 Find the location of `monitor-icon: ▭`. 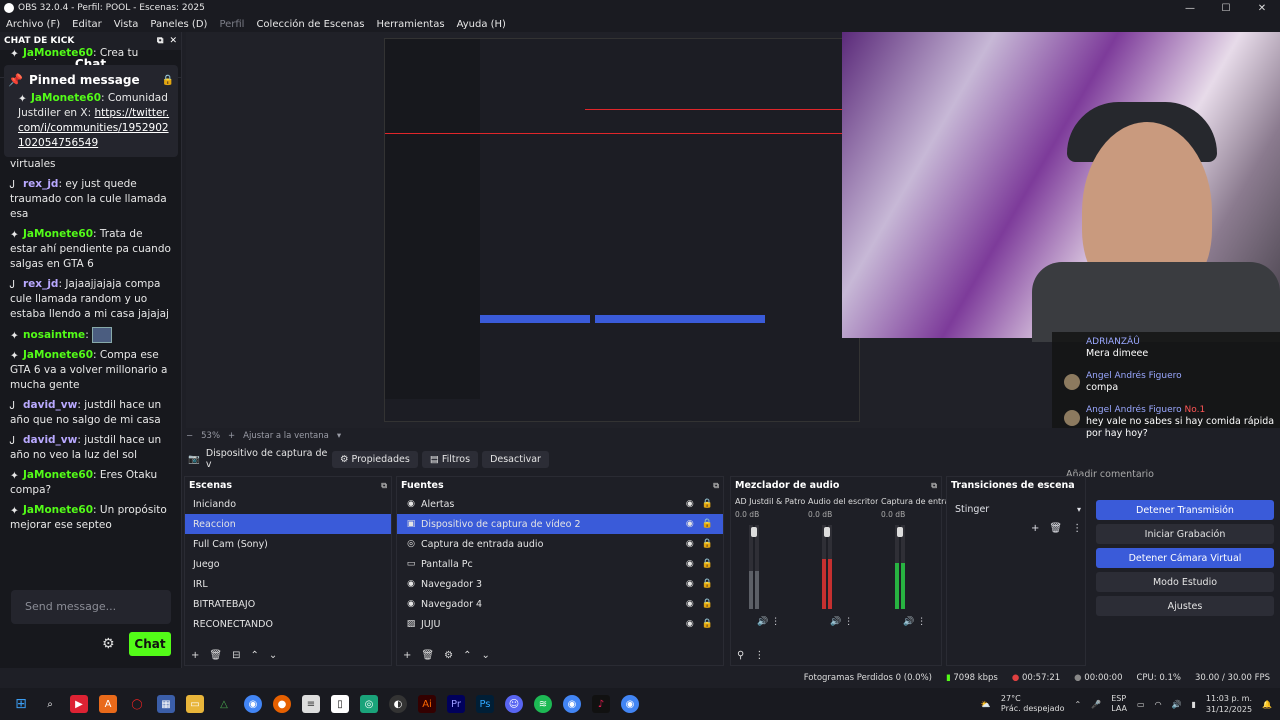

monitor-icon: ▭ is located at coordinates (1141, 704).